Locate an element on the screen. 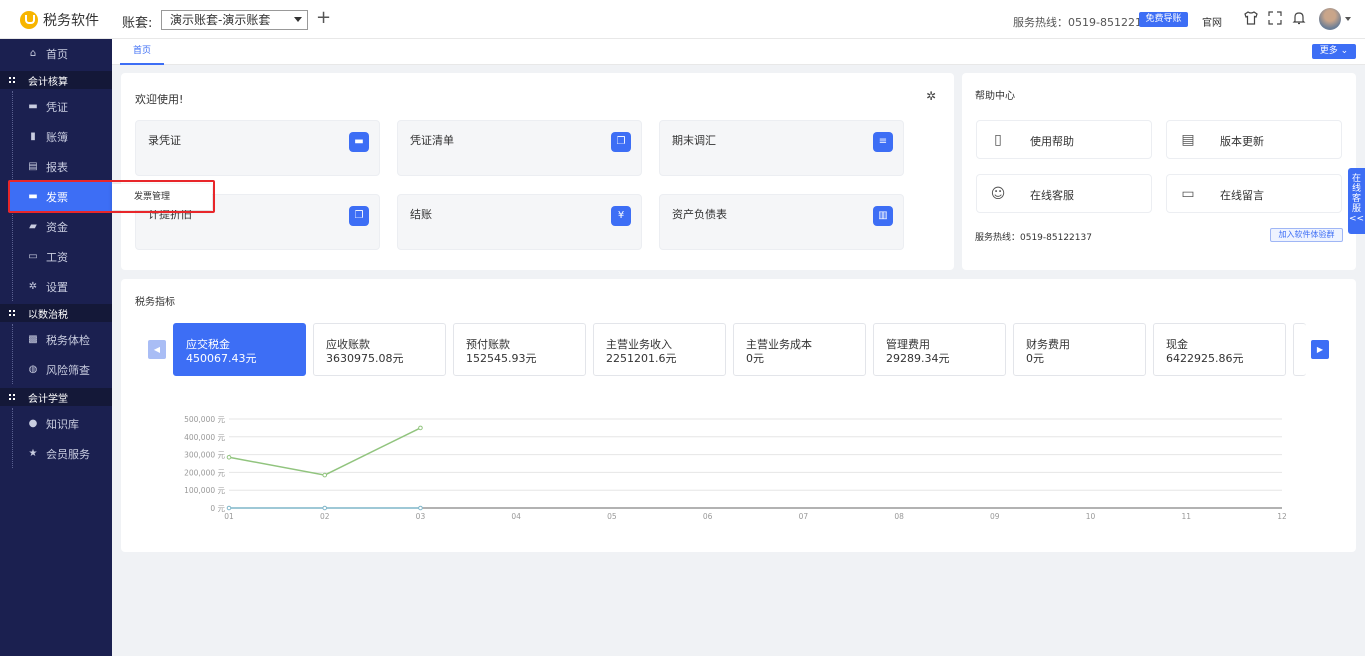 The image size is (1365, 656). x-tick-label: 10 is located at coordinates (1091, 516).